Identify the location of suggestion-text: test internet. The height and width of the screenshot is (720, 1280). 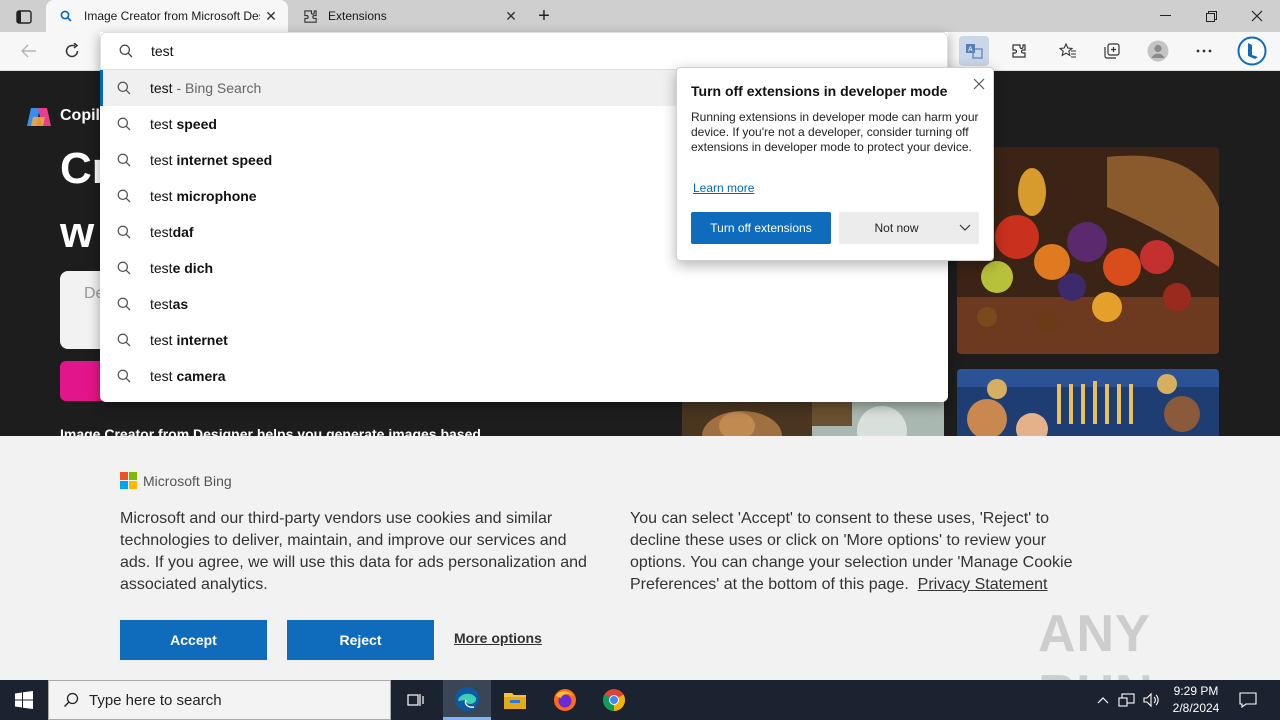
(189, 340).